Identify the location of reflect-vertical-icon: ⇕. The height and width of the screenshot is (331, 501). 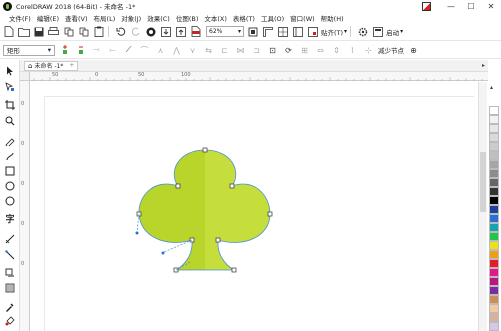
(336, 50).